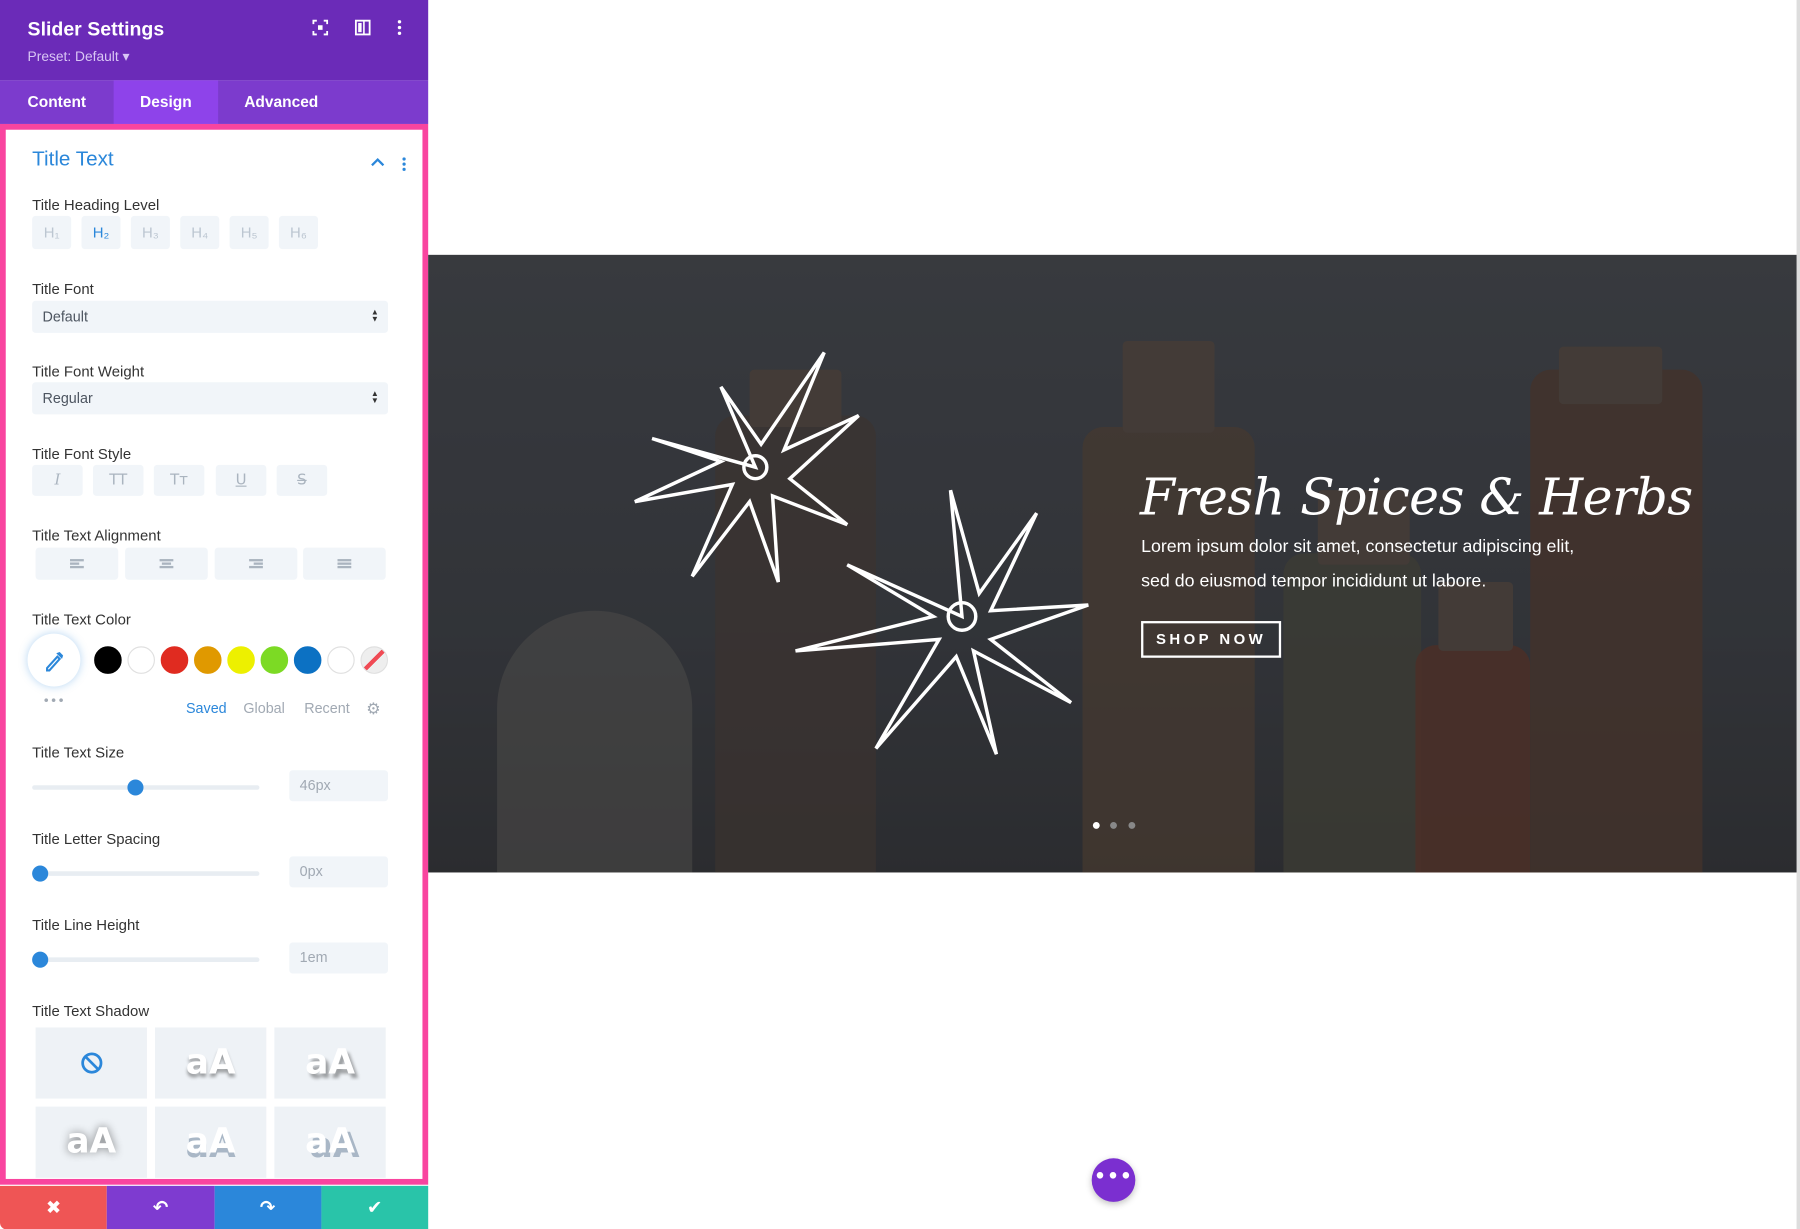  Describe the element at coordinates (150, 232) in the screenshot. I see `heading-h3-button: H₃` at that location.